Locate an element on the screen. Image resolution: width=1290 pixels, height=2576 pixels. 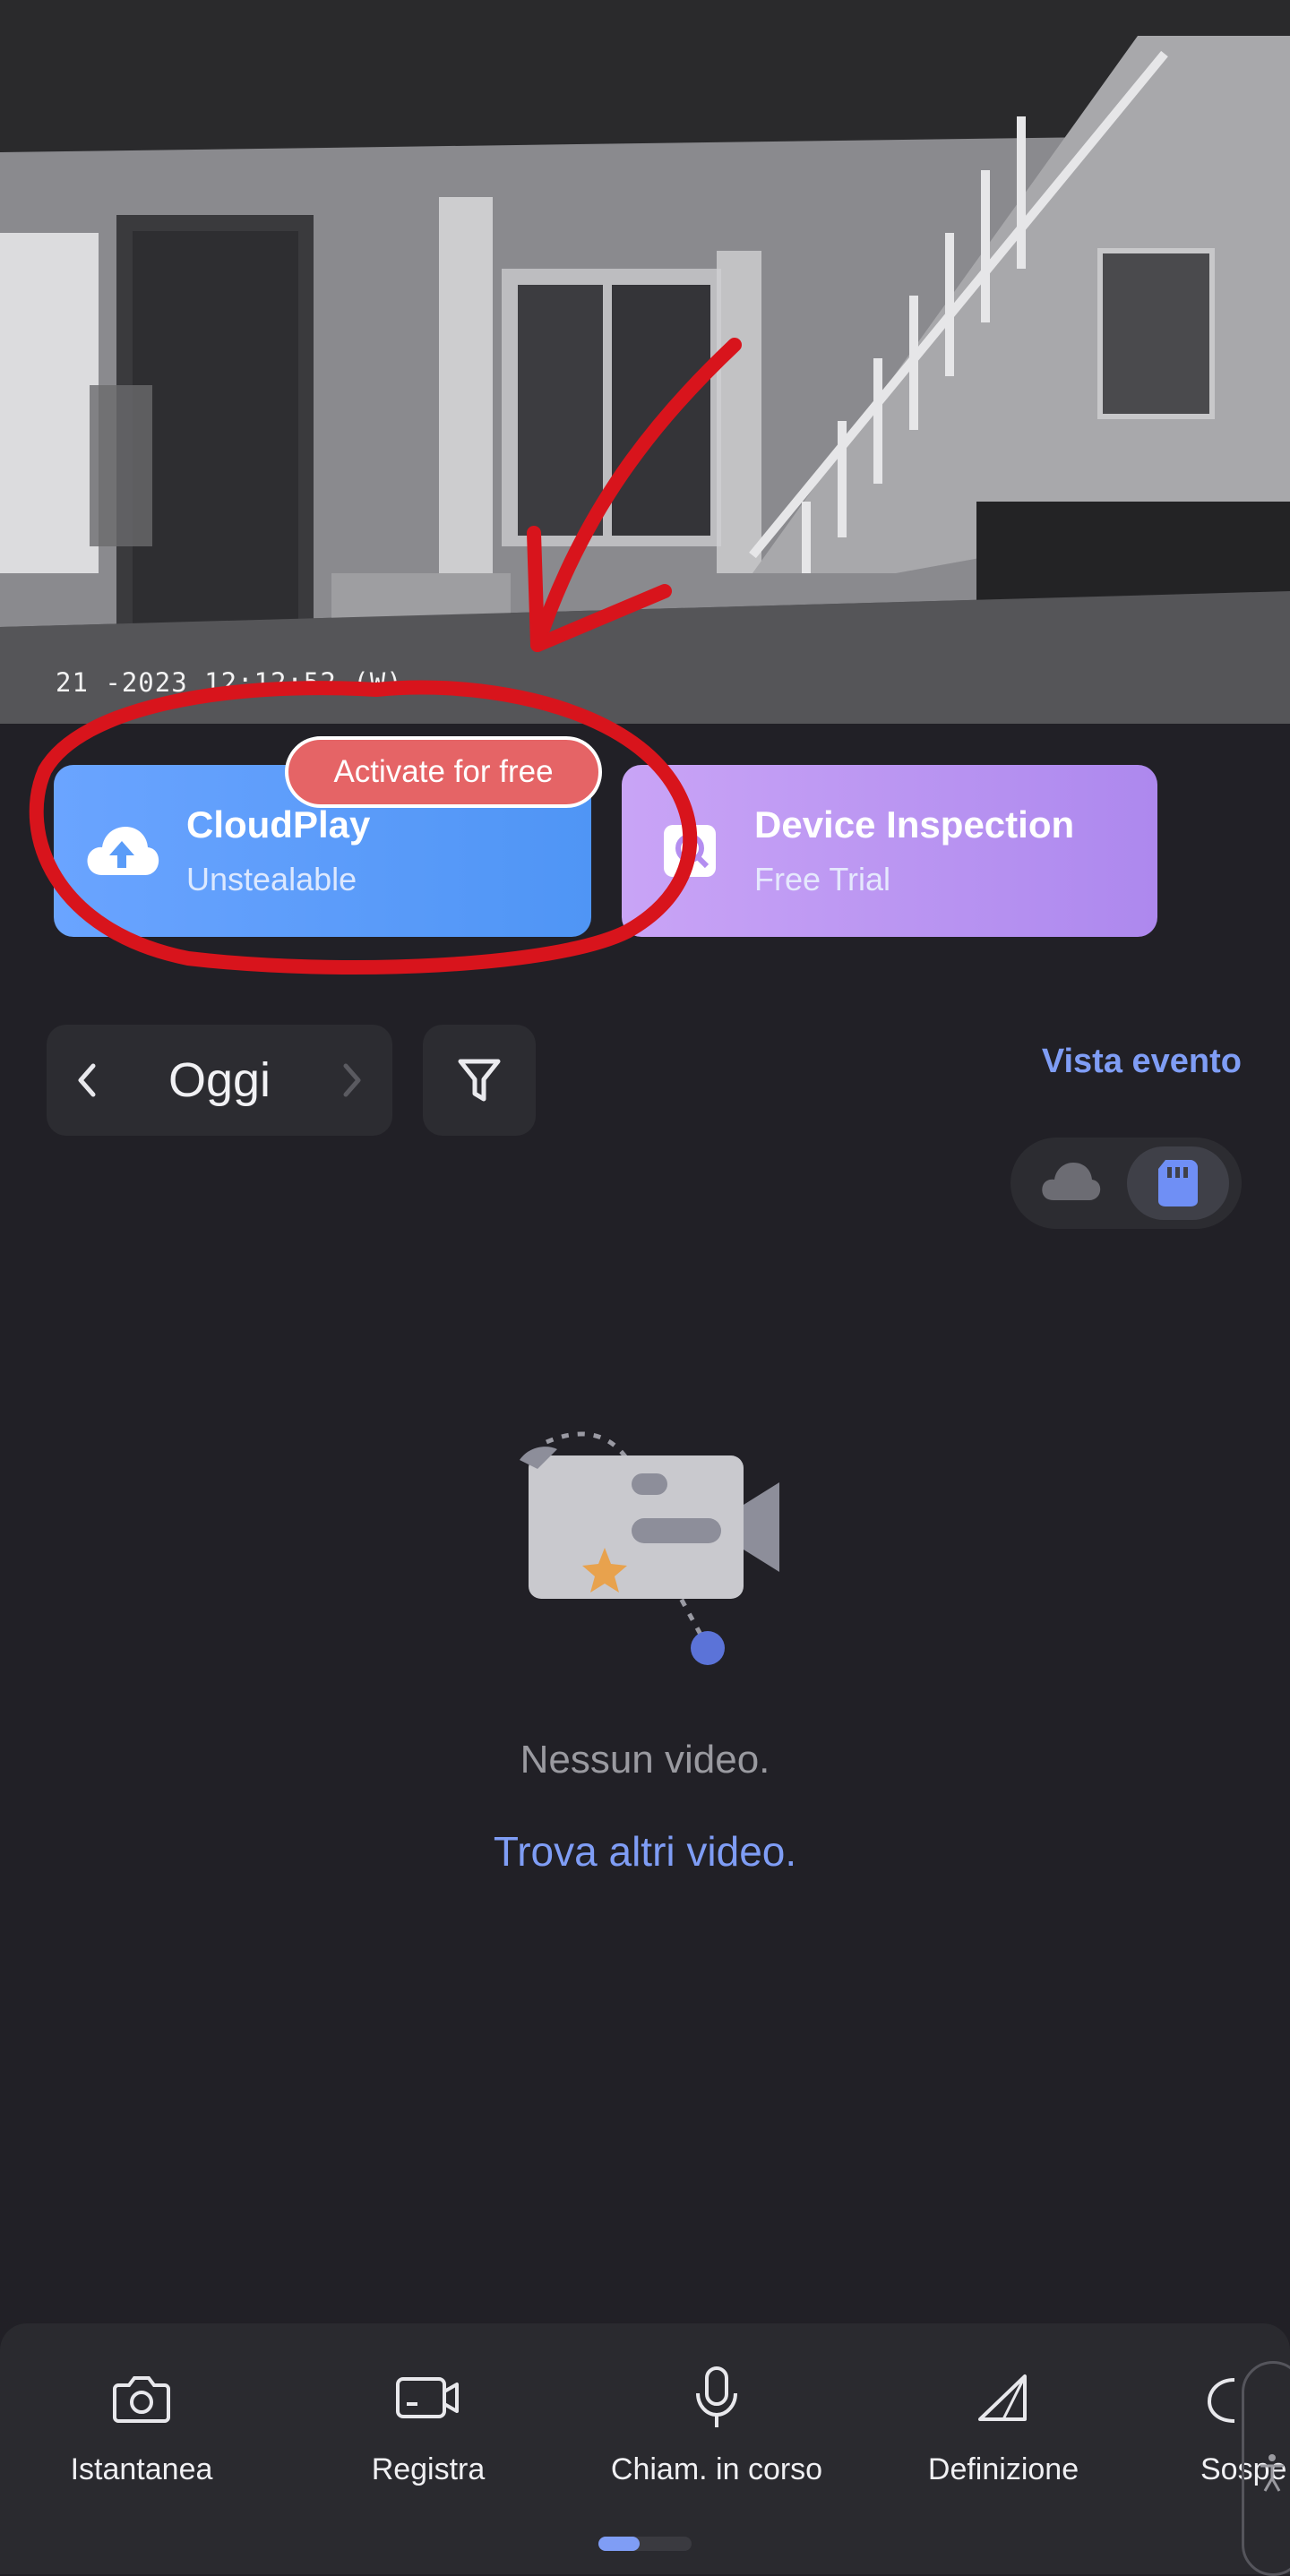
record-label: Registra is located at coordinates (428, 2469).